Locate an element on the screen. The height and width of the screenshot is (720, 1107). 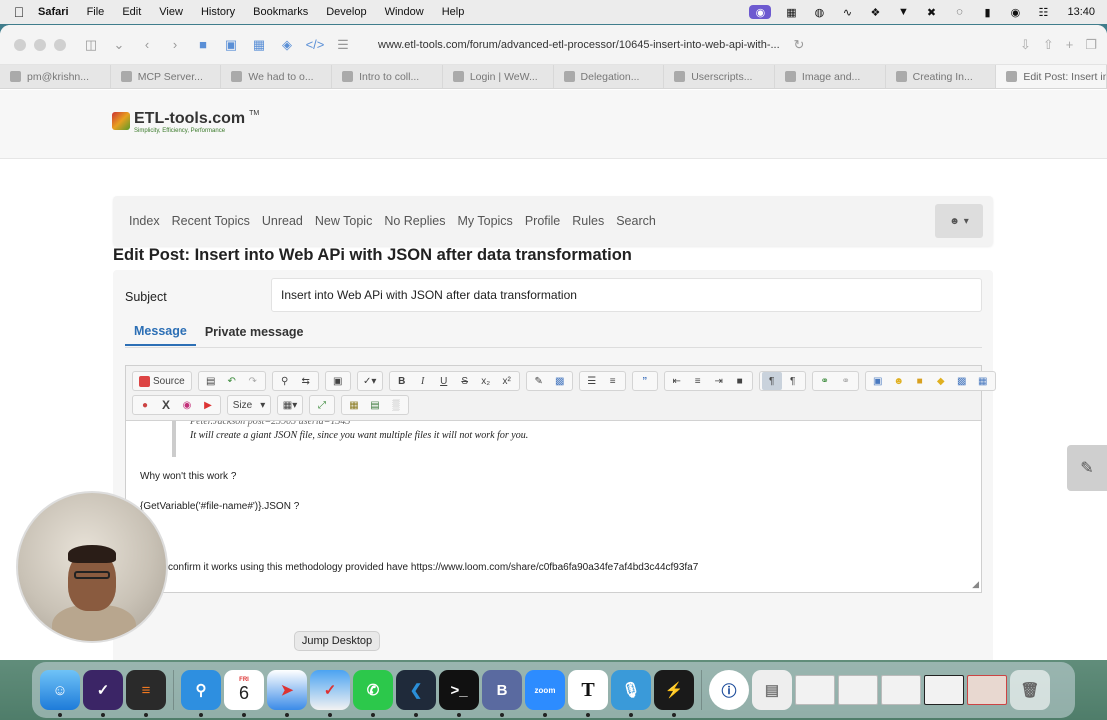
replace-icon: ⇆ is located at coordinates (306, 381).